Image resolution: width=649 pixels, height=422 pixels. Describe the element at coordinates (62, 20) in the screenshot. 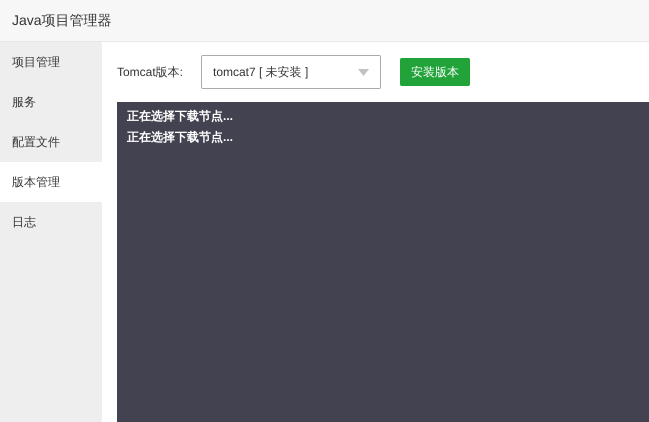

I see `window-title: Java项目管理器` at that location.